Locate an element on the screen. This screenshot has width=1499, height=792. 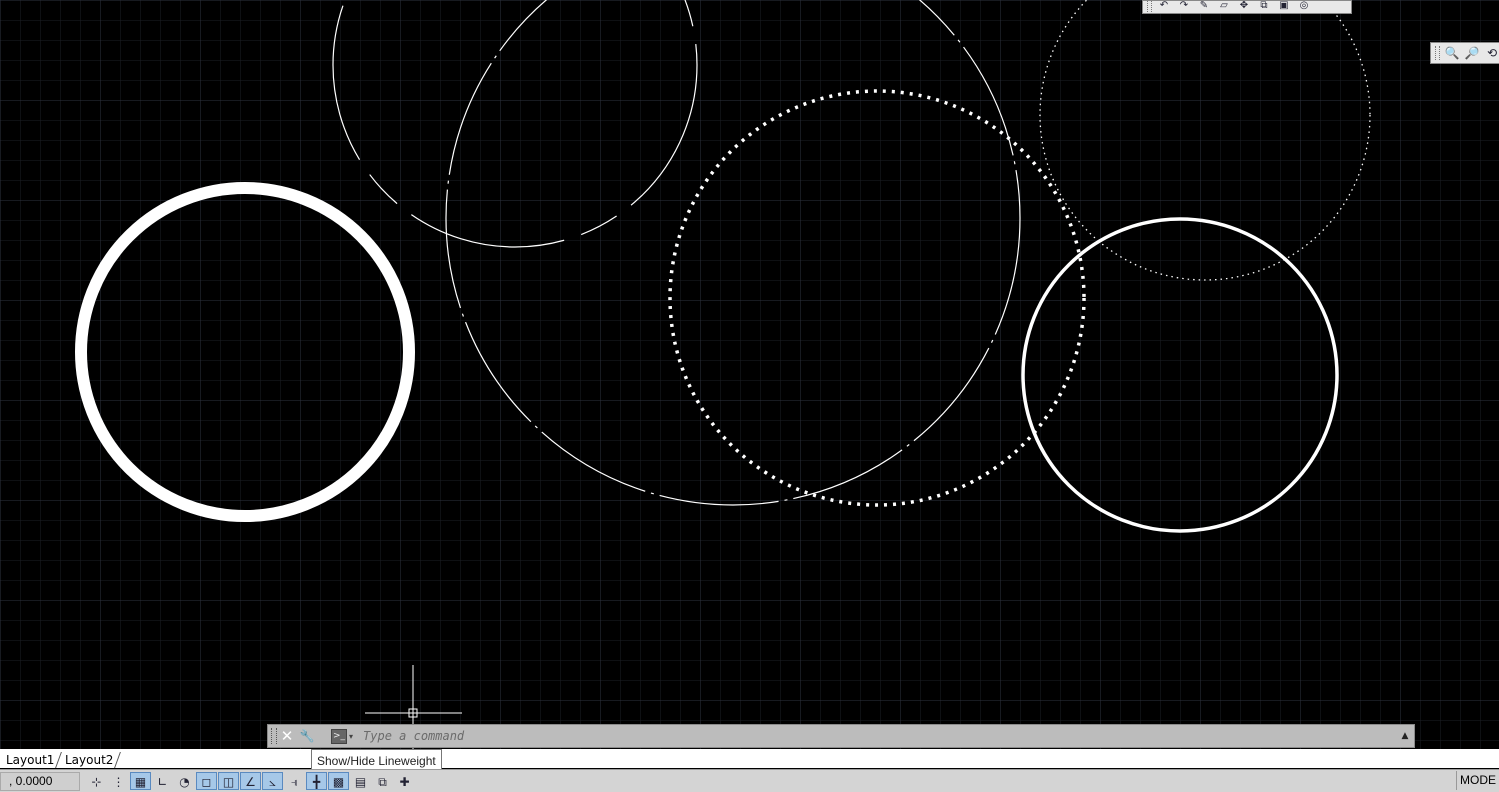
tab-layout2: Layout2 is located at coordinates (89, 760).